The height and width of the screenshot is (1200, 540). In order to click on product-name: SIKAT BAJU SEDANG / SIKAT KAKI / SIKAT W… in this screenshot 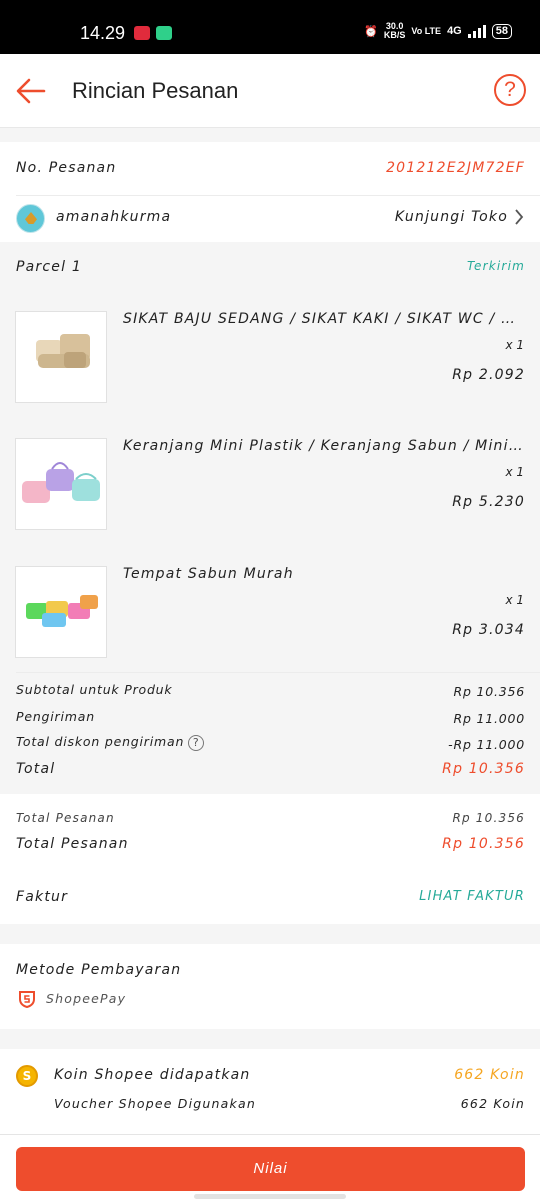, I will do `click(324, 319)`.